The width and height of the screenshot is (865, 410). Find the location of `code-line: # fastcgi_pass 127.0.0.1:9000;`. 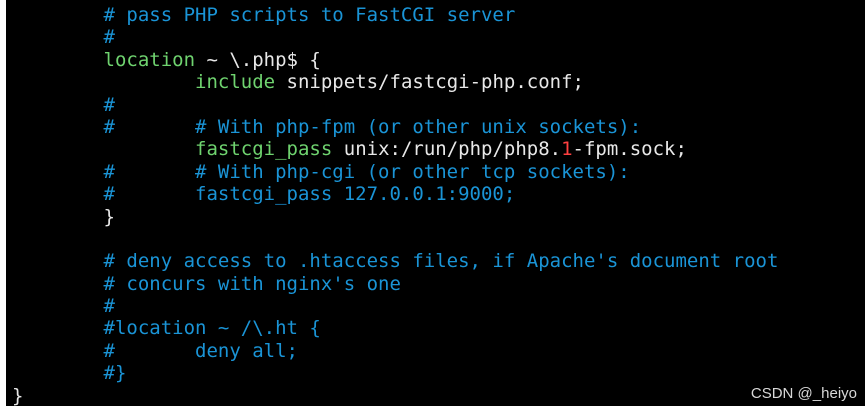

code-line: # fastcgi_pass 127.0.0.1:9000; is located at coordinates (438, 194).